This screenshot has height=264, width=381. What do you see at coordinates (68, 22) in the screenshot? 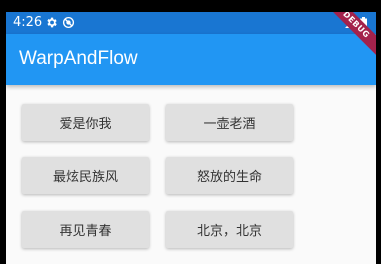
I see `dnd-icon` at bounding box center [68, 22].